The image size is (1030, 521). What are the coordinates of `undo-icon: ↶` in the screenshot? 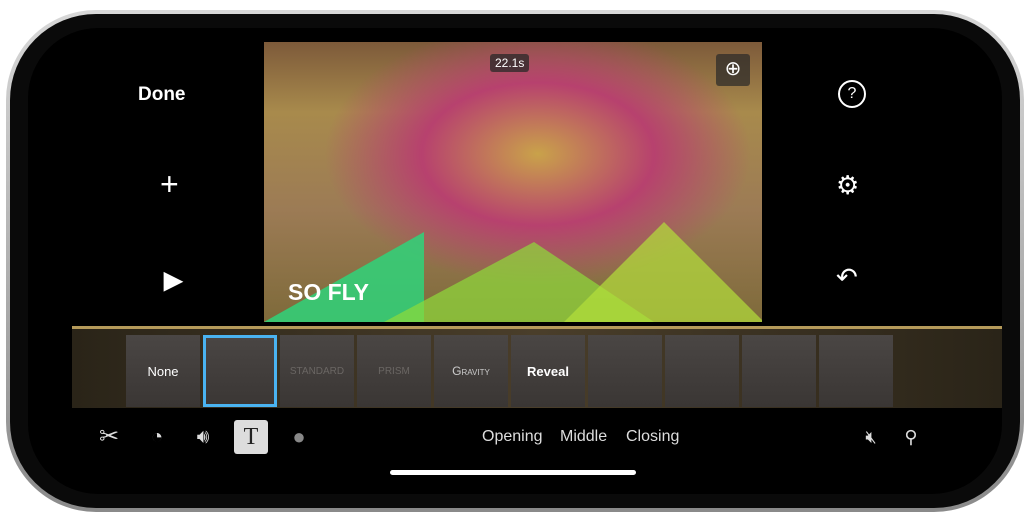 It's located at (847, 277).